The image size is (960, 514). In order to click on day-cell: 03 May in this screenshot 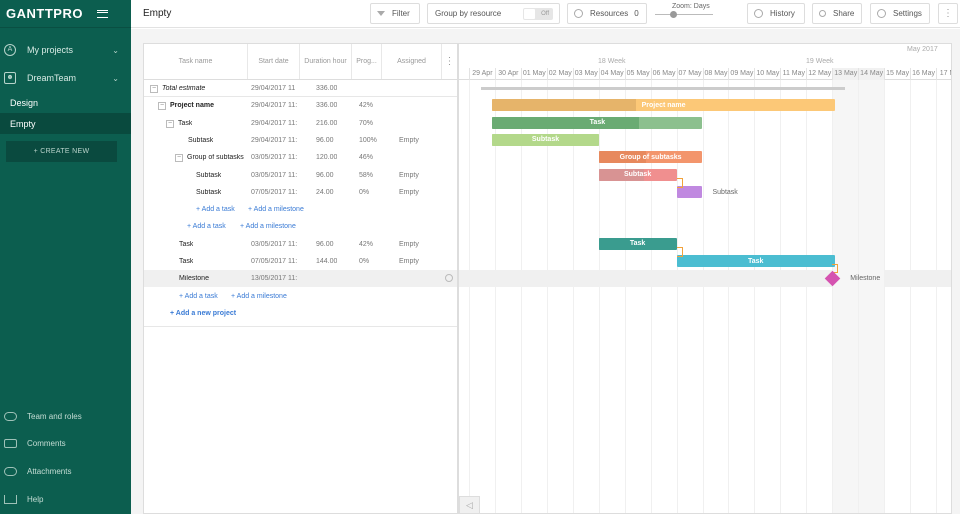, I will do `click(585, 74)`.